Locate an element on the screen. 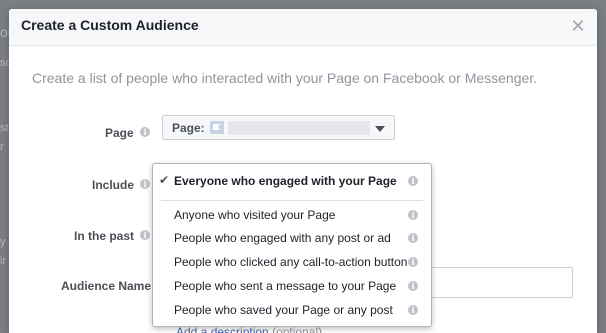  dropdown-option-label: Anyone who visited your Page is located at coordinates (255, 215).